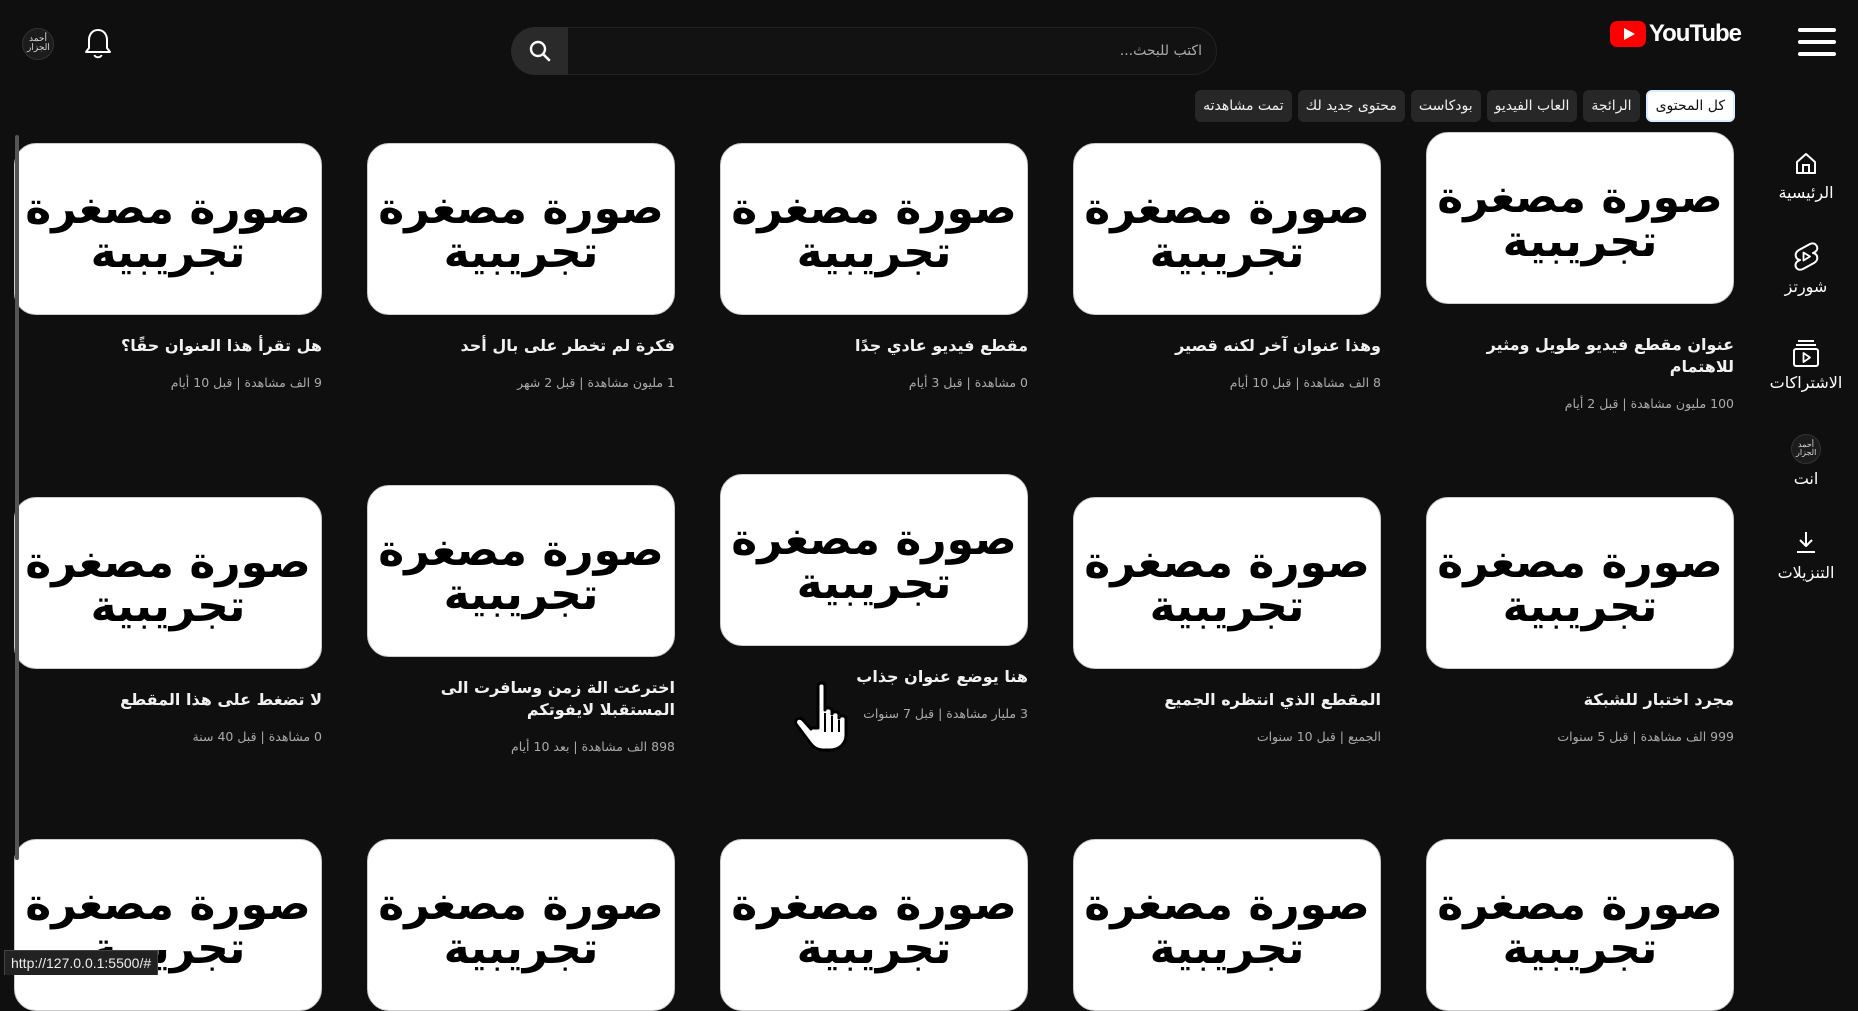 The height and width of the screenshot is (1011, 1858). I want to click on video-meta: 0 مشاهدة | قبل 40 سنة, so click(257, 736).